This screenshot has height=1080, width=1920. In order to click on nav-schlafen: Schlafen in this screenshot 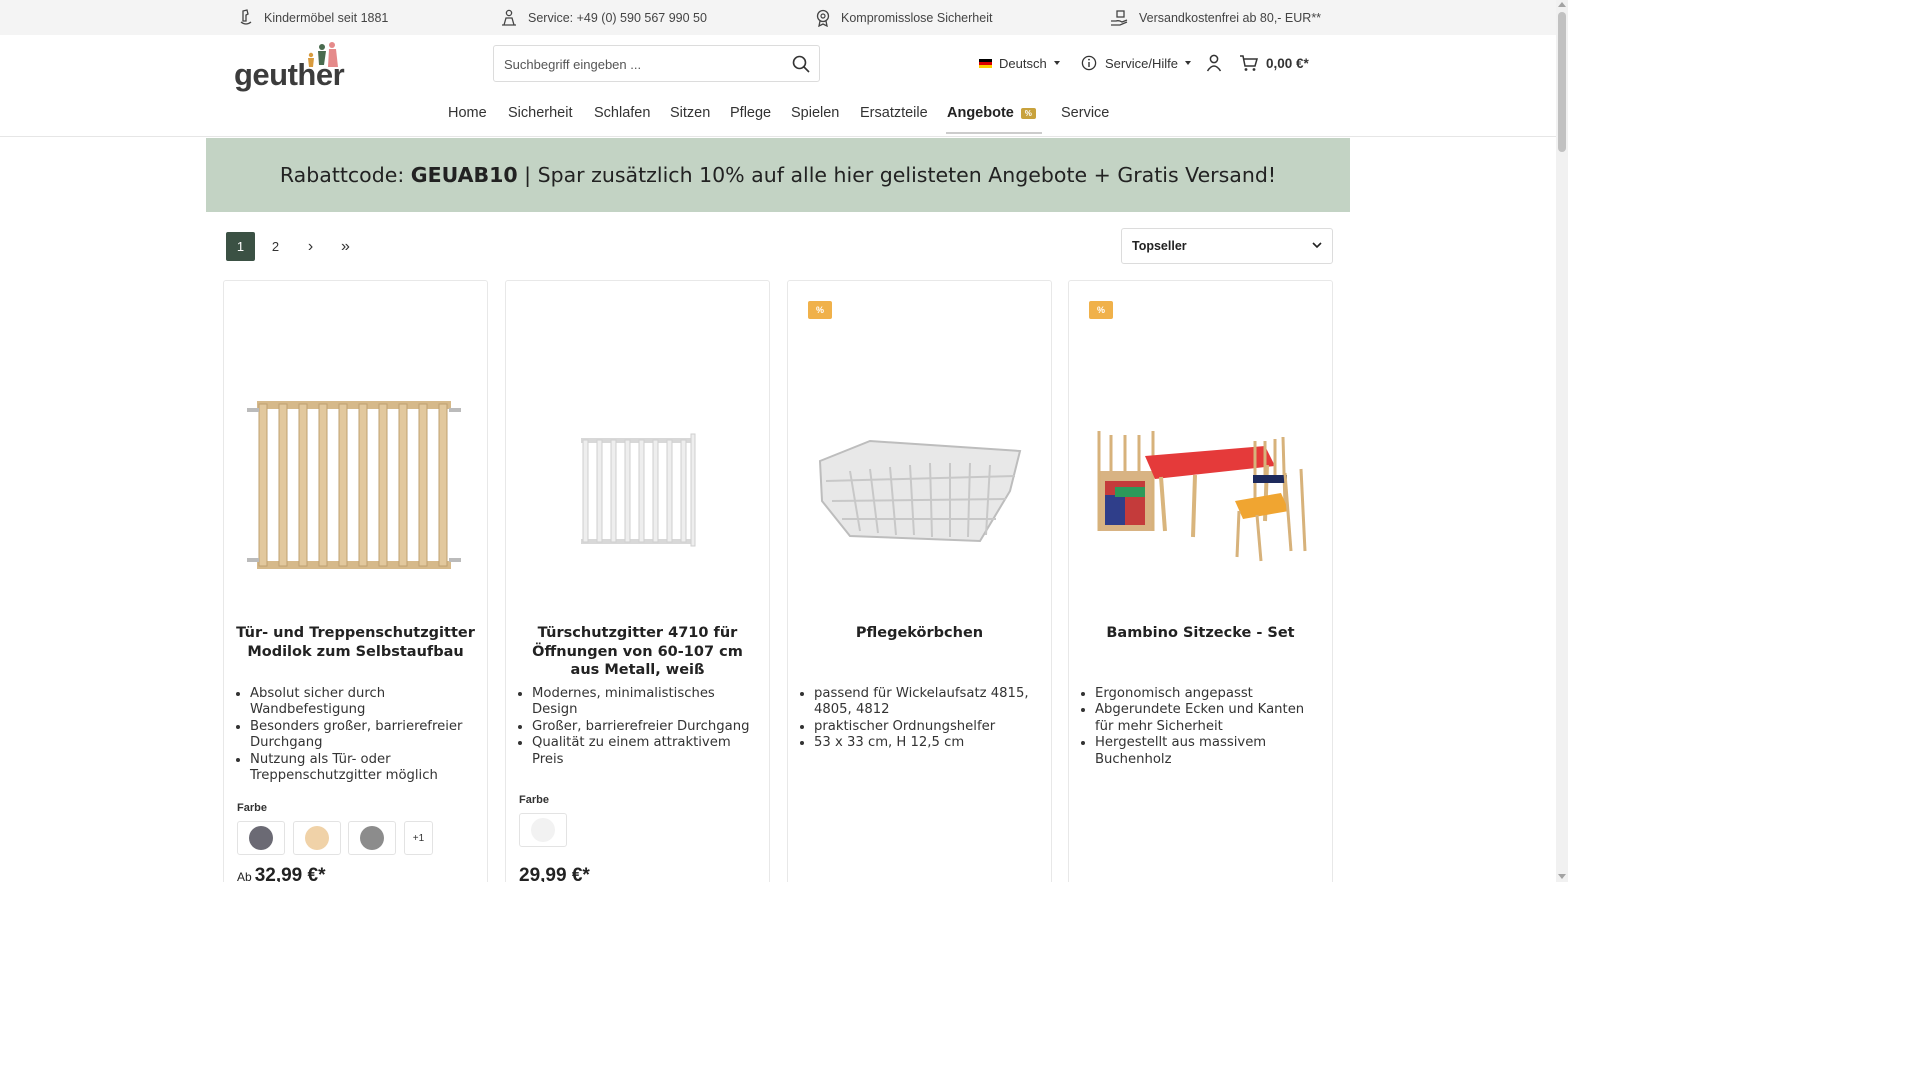, I will do `click(622, 113)`.